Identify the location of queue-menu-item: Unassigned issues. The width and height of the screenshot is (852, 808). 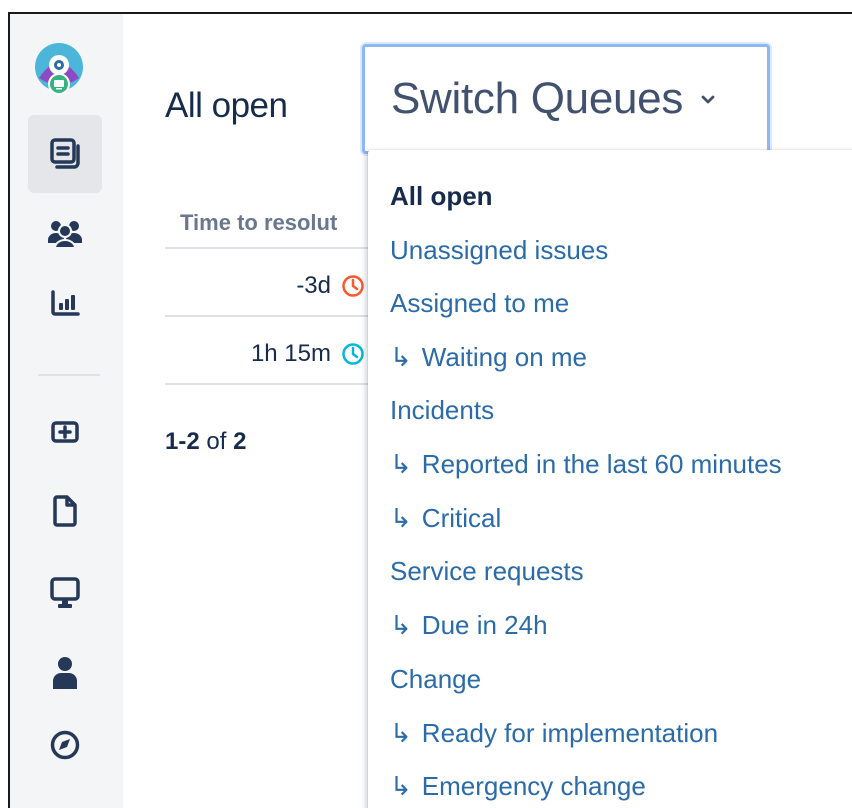
(499, 250).